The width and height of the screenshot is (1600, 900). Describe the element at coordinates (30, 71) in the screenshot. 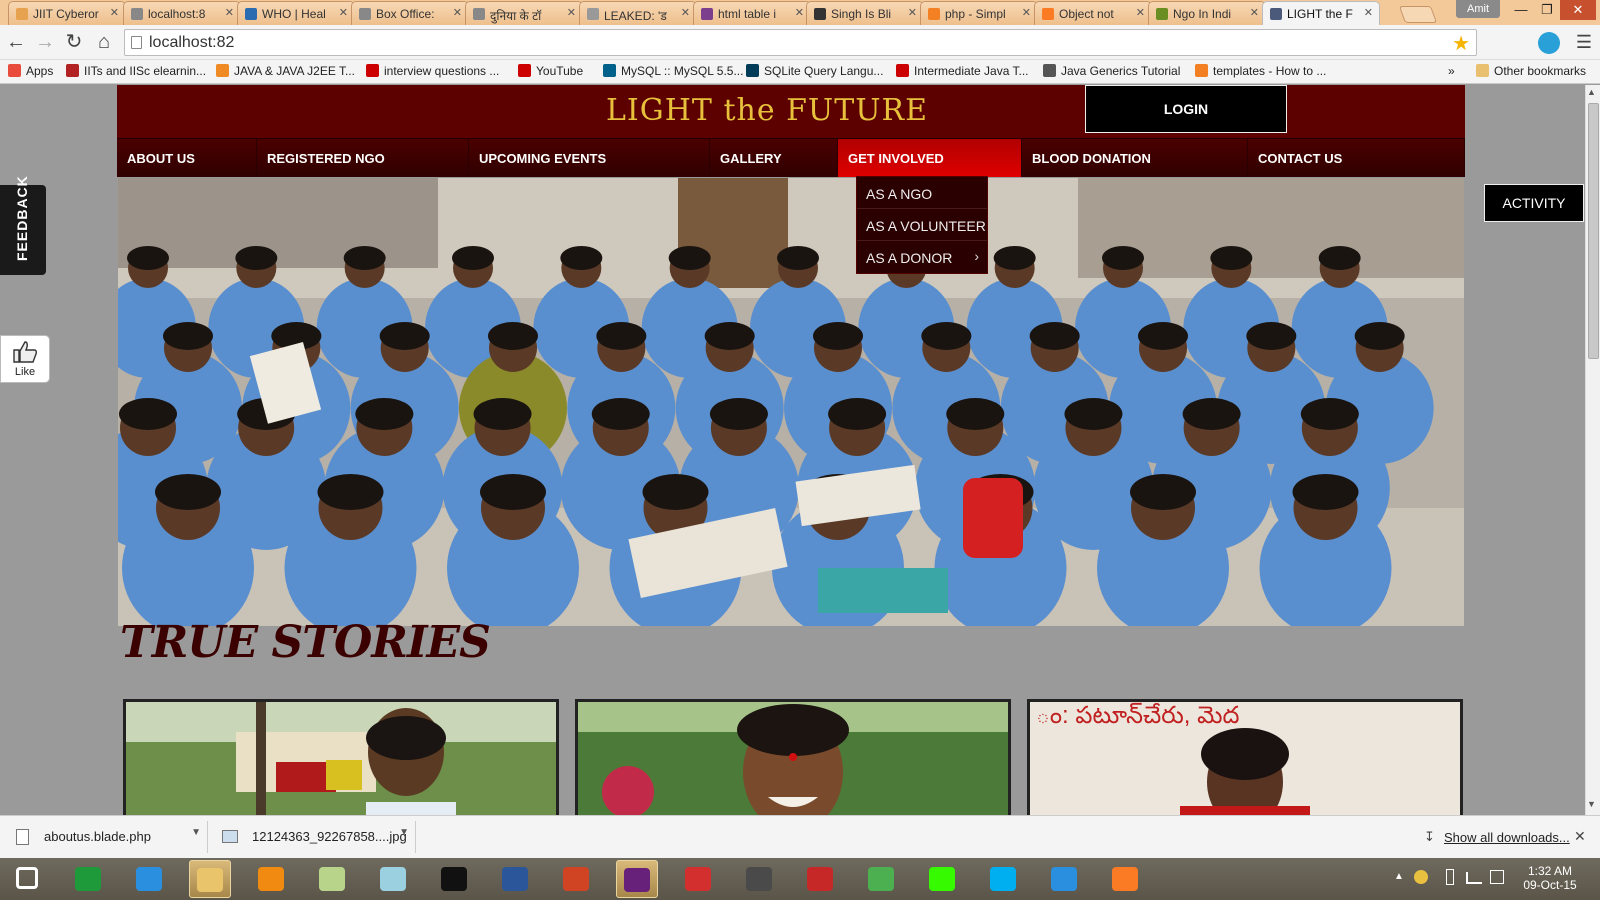

I see `bookmark-item: Apps` at that location.